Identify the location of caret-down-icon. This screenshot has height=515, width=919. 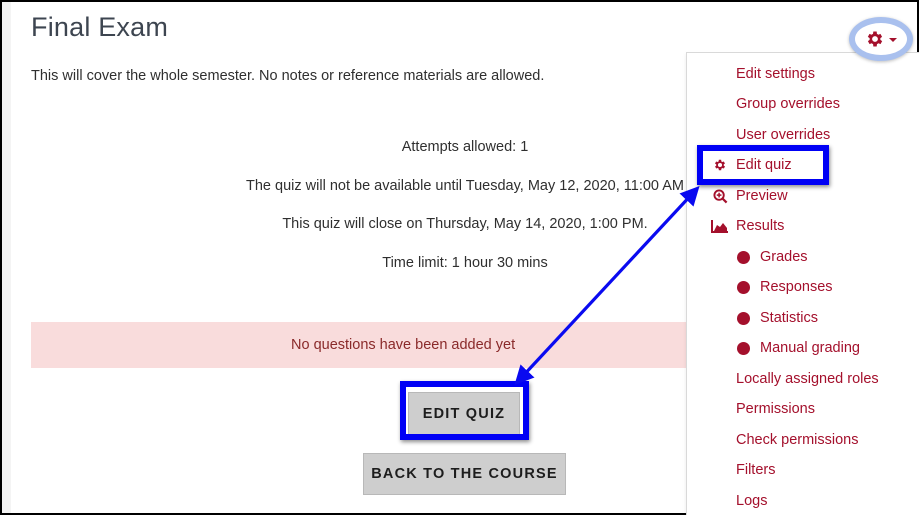
(893, 40).